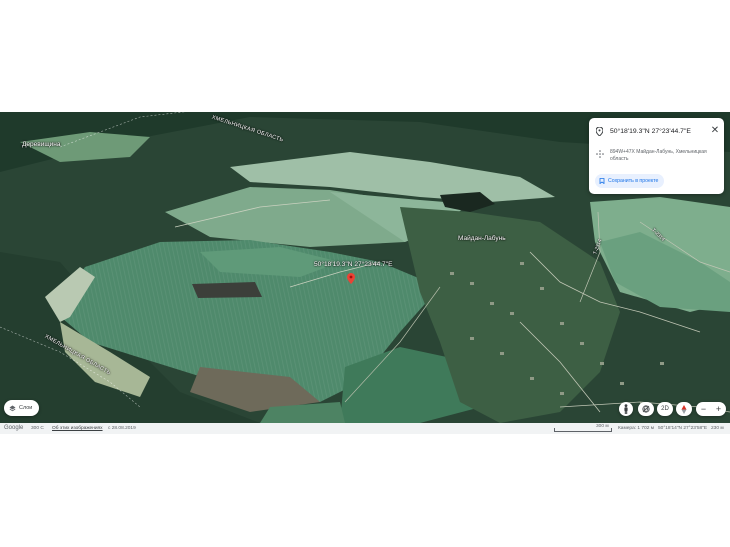 This screenshot has width=730, height=547. I want to click on google-logo: Google, so click(14, 428).